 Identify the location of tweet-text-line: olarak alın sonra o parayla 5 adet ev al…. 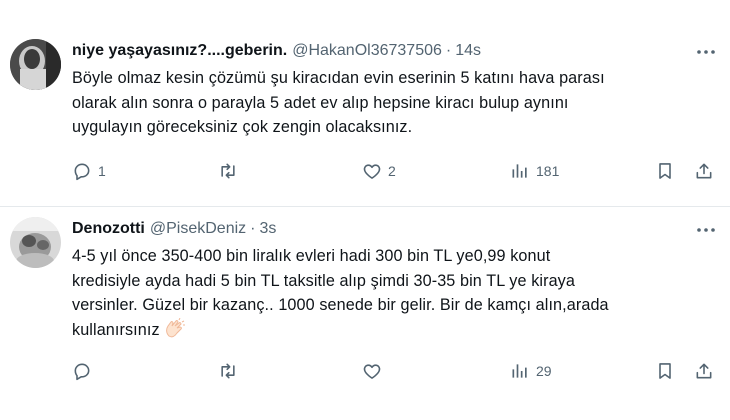
(320, 102).